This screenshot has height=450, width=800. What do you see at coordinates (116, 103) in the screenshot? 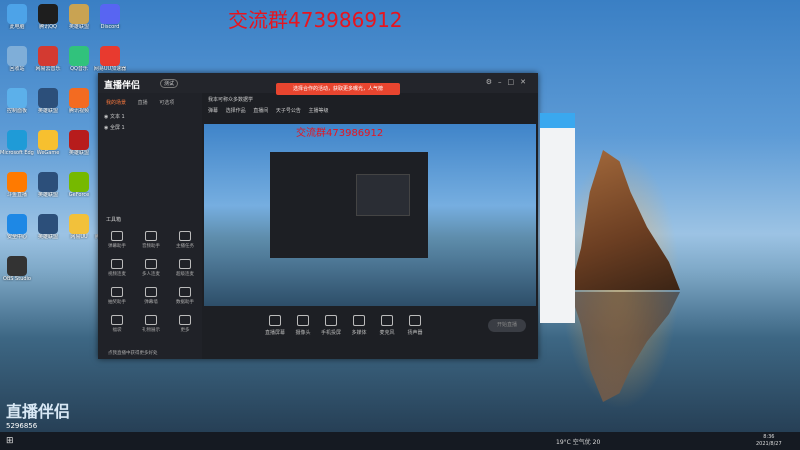
I see `tab-scenes: 我的场景` at bounding box center [116, 103].